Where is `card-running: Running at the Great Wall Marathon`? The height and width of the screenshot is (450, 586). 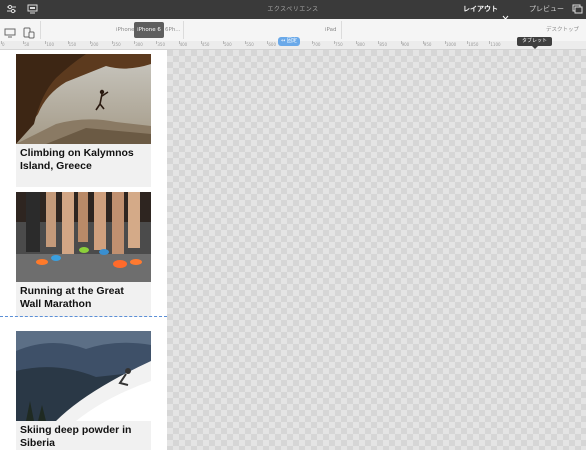
card-running: Running at the Great Wall Marathon is located at coordinates (83, 254).